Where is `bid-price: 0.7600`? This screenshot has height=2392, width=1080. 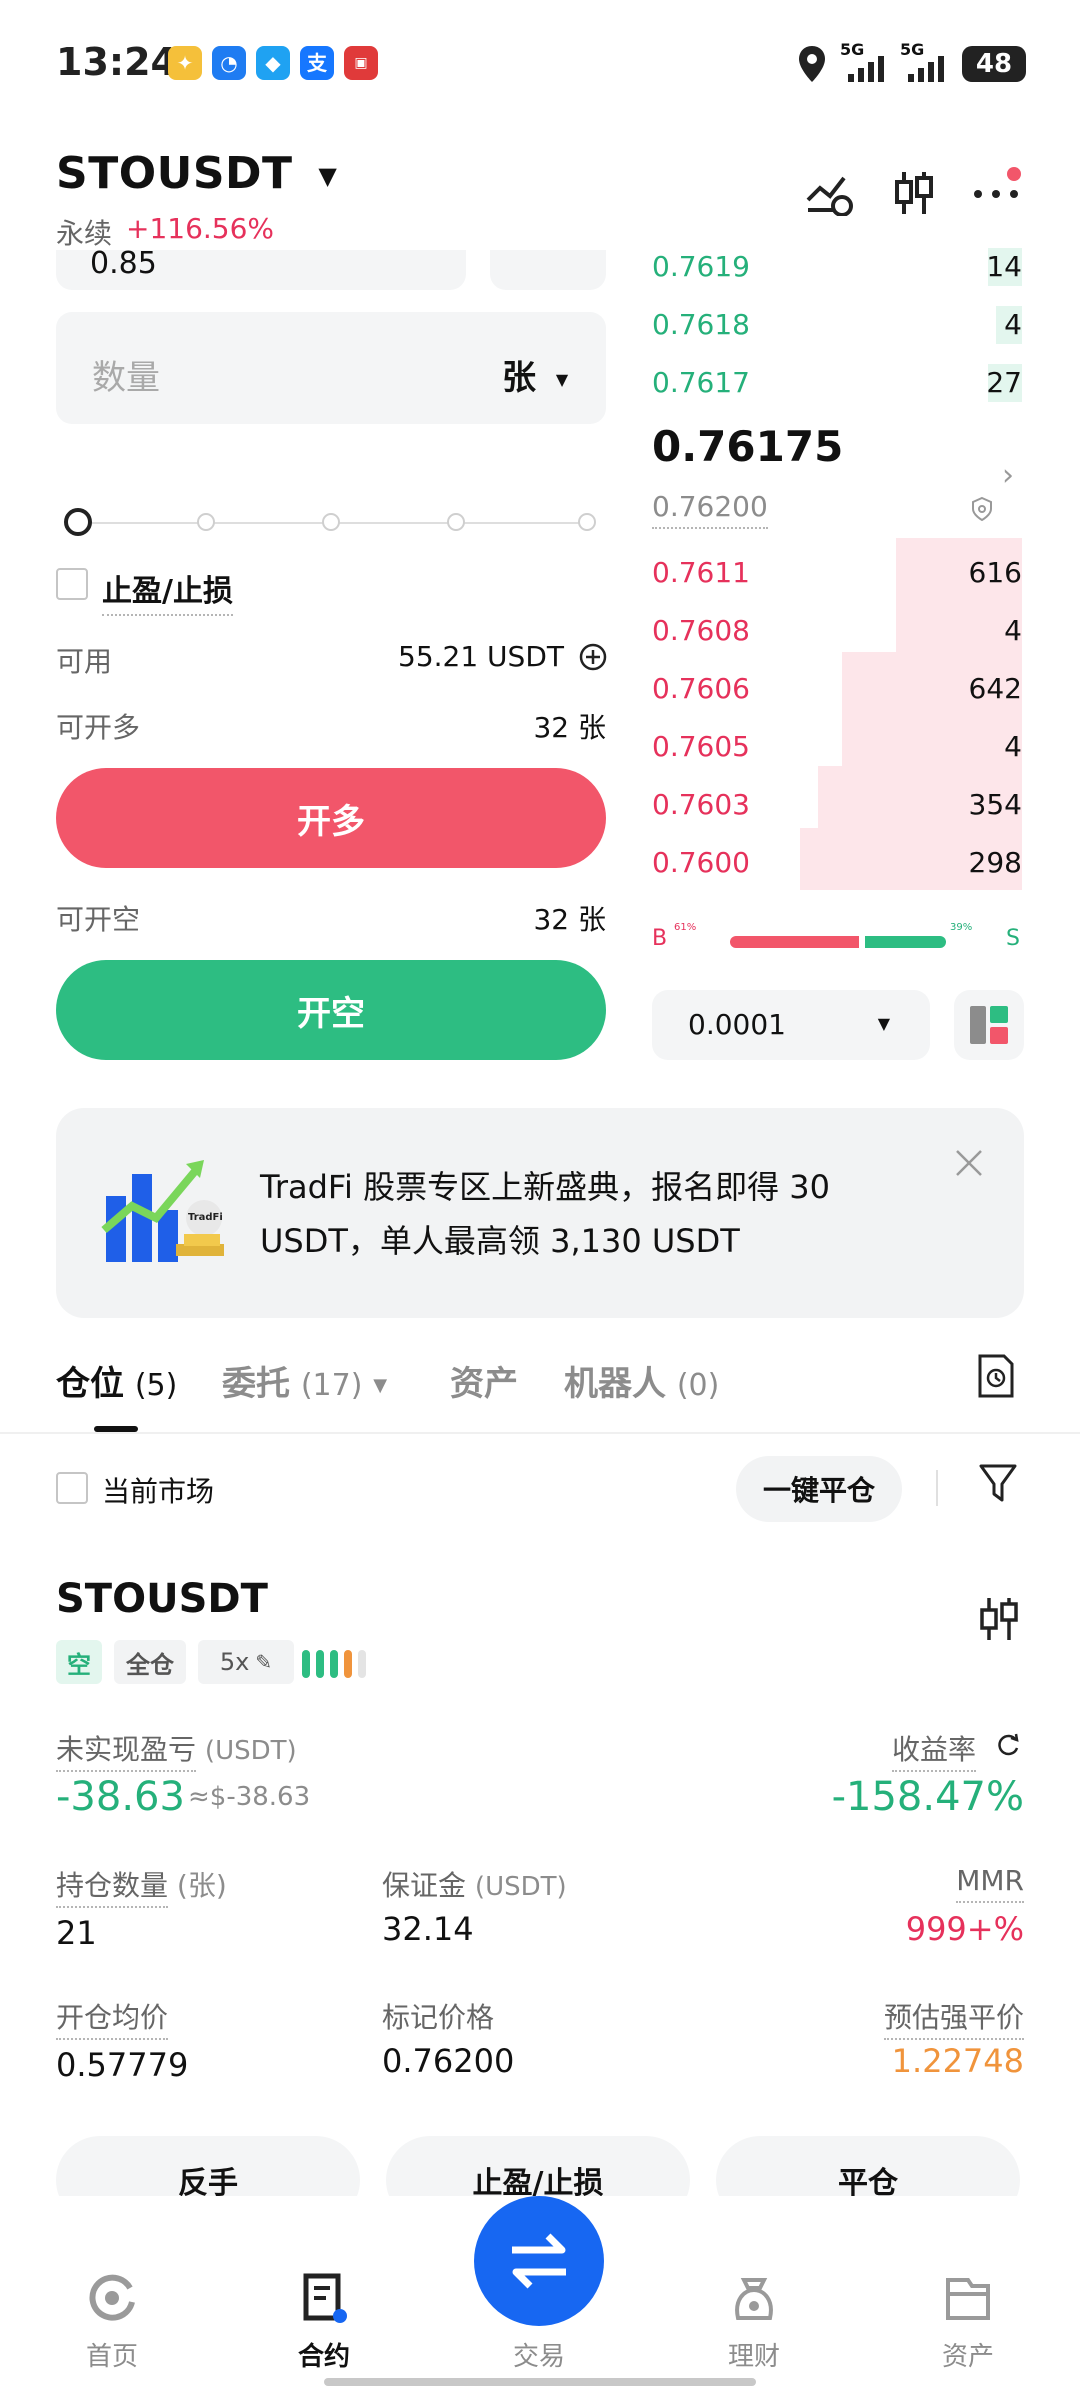 bid-price: 0.7600 is located at coordinates (701, 862).